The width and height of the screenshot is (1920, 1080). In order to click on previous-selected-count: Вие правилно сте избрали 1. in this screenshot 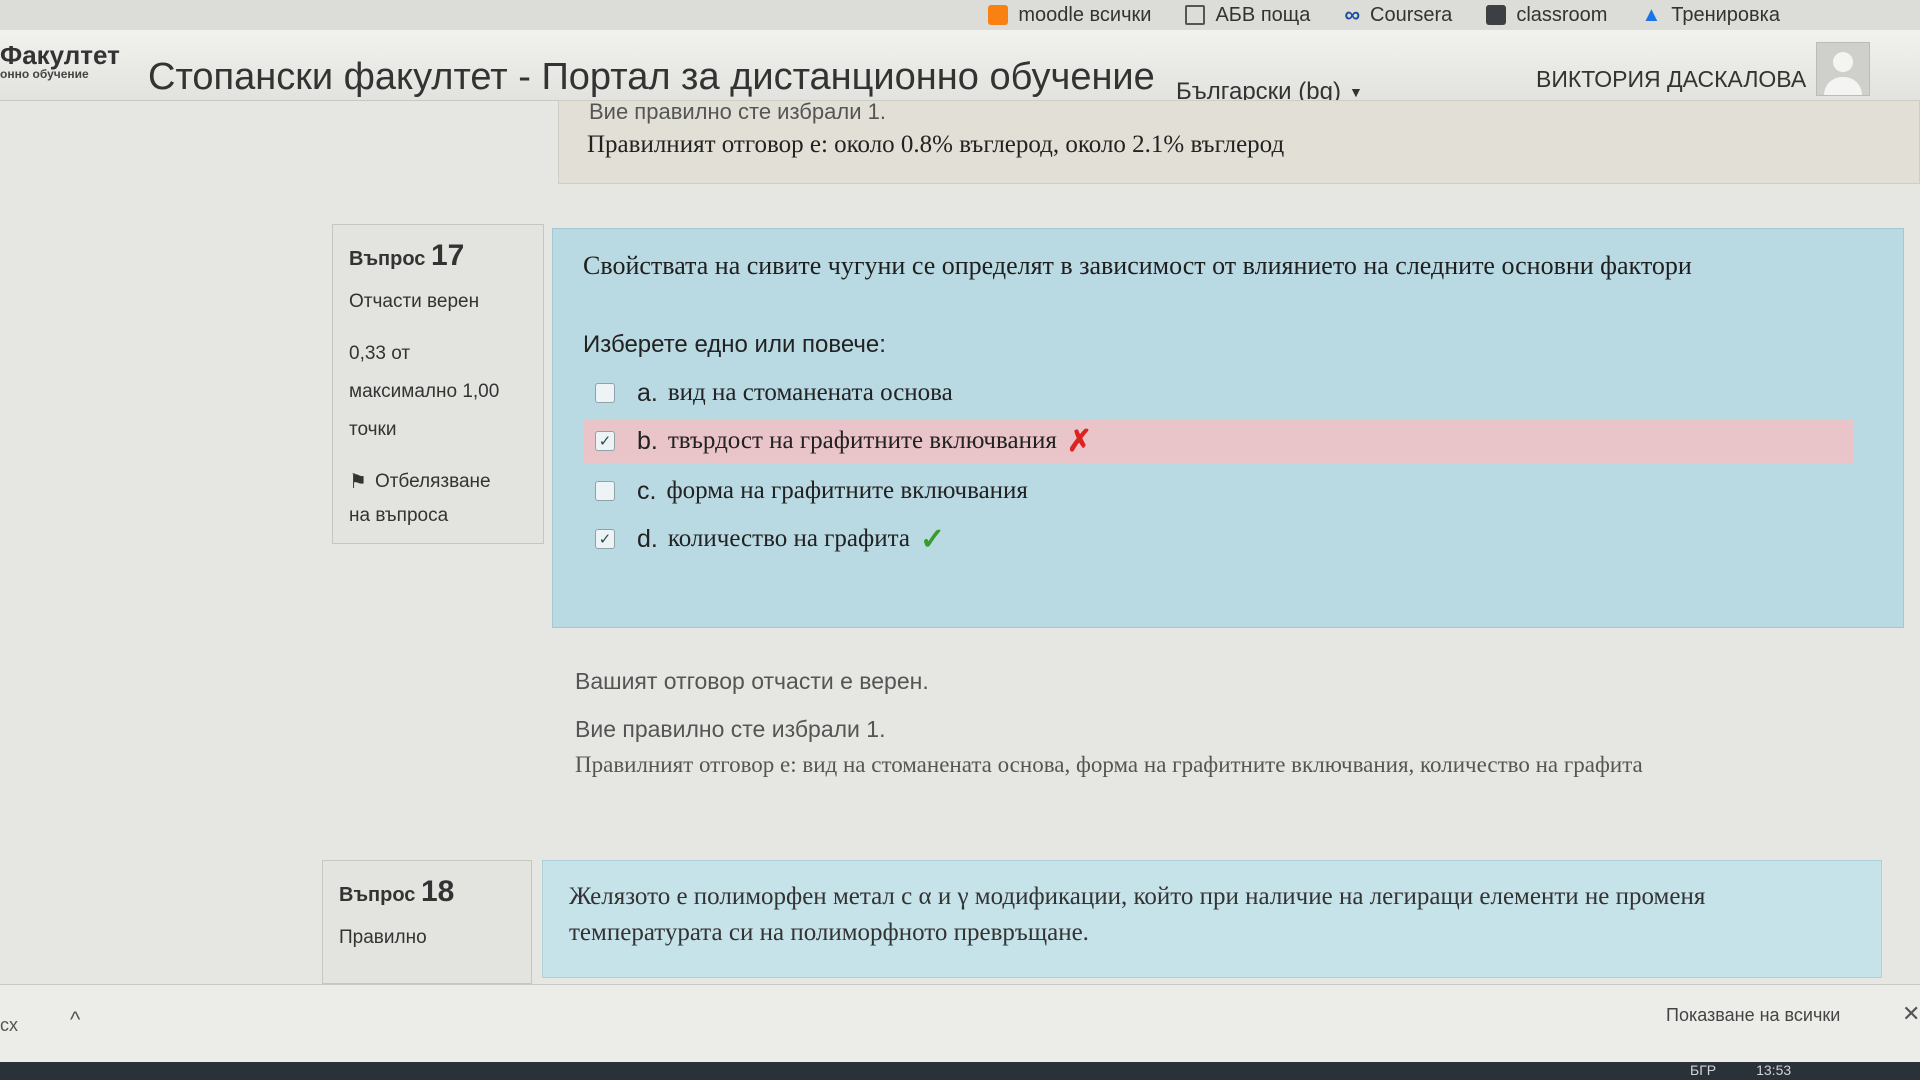, I will do `click(737, 111)`.